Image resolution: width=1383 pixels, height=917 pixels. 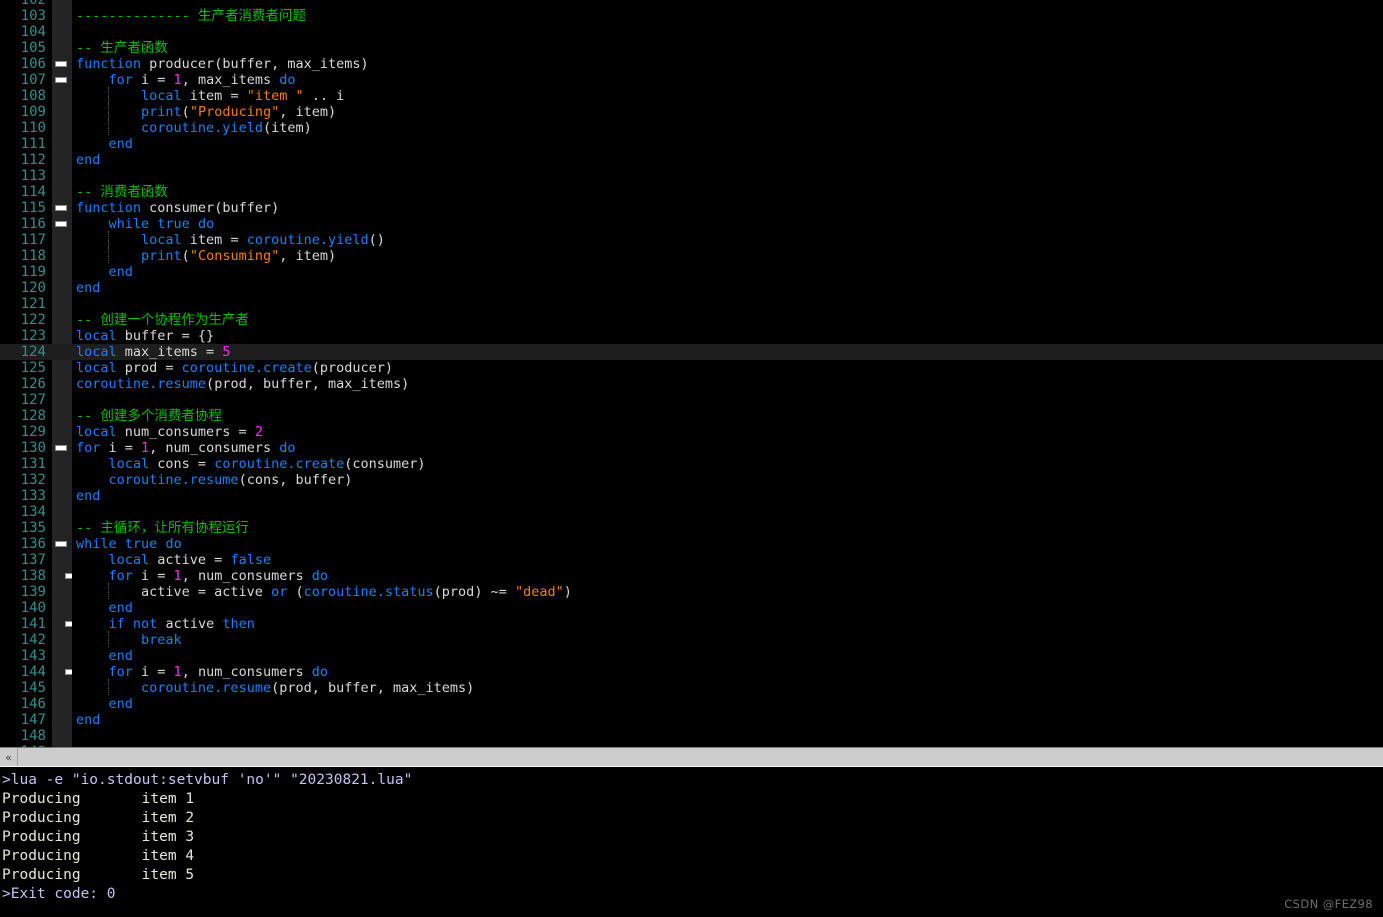 I want to click on code-line: 141 if not active then, so click(x=691, y=624).